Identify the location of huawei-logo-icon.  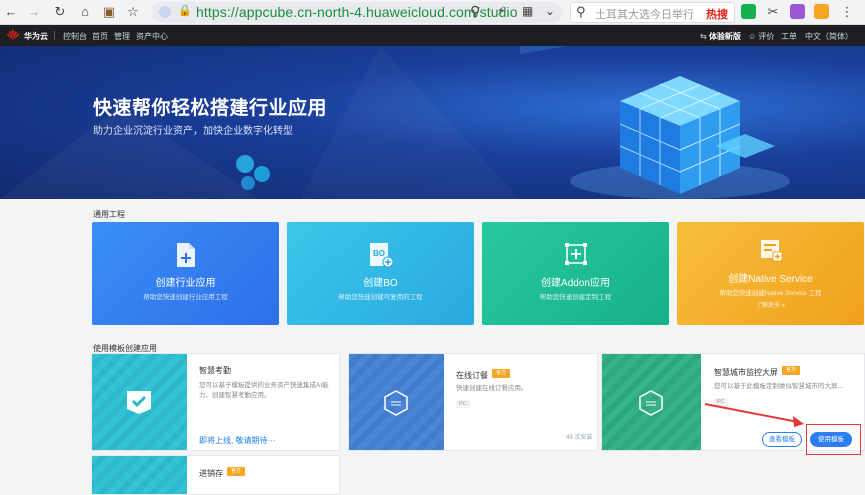
(13, 35).